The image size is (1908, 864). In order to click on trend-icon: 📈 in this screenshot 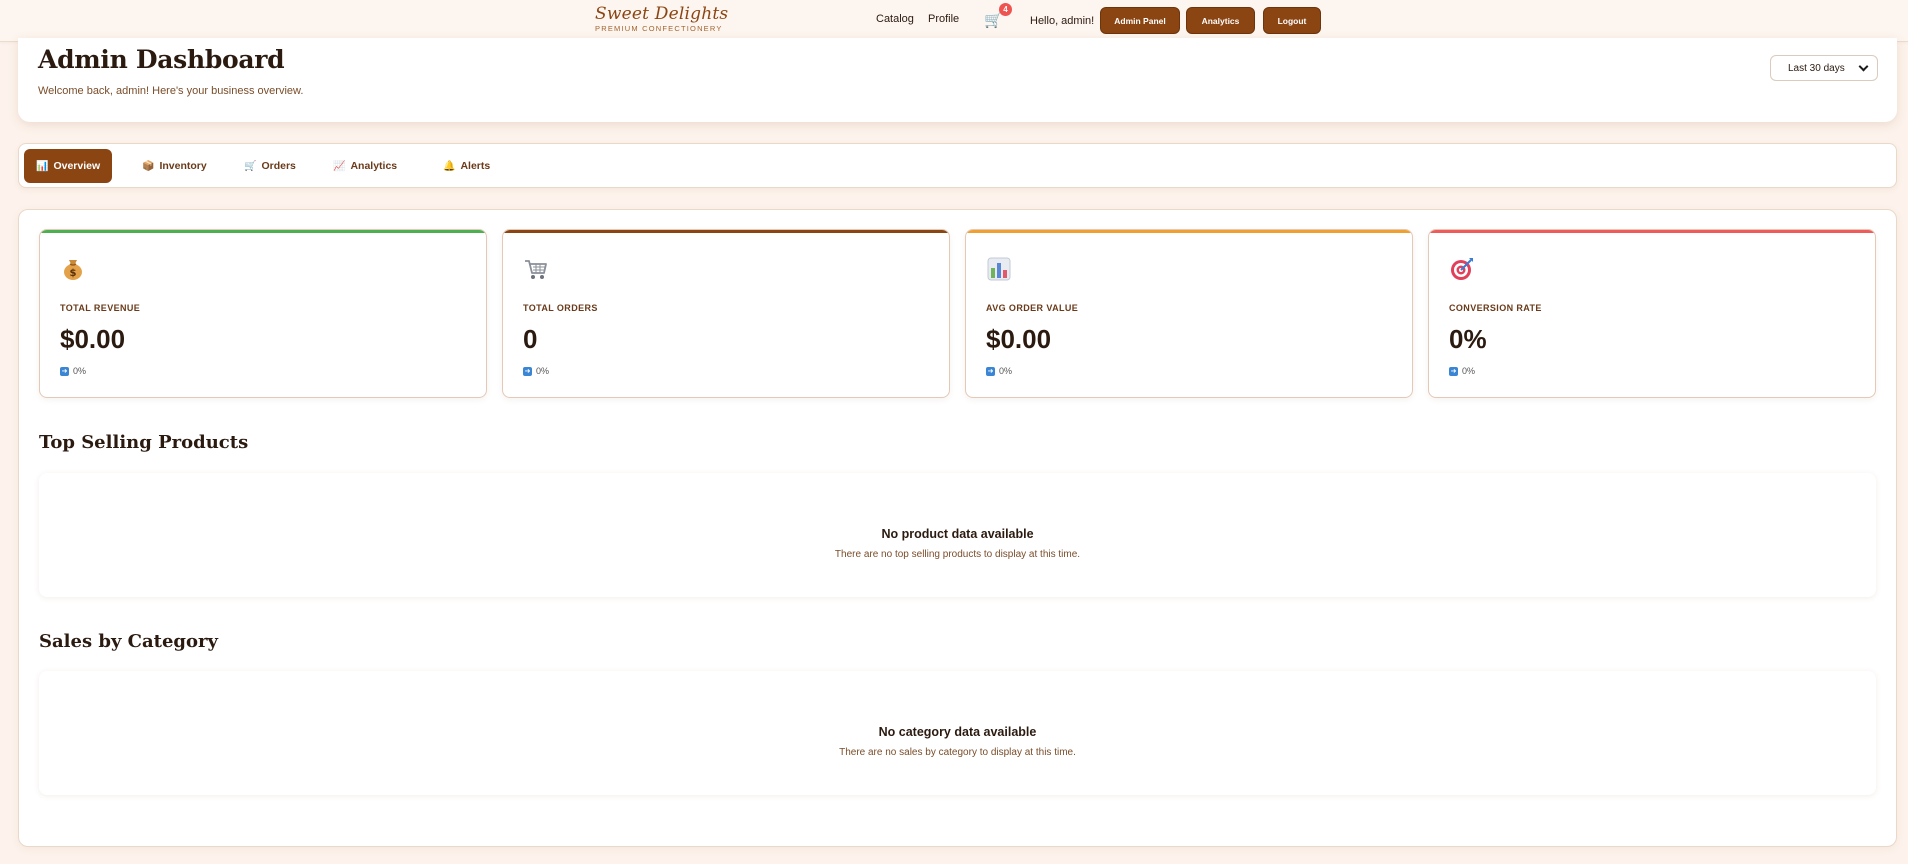, I will do `click(339, 166)`.